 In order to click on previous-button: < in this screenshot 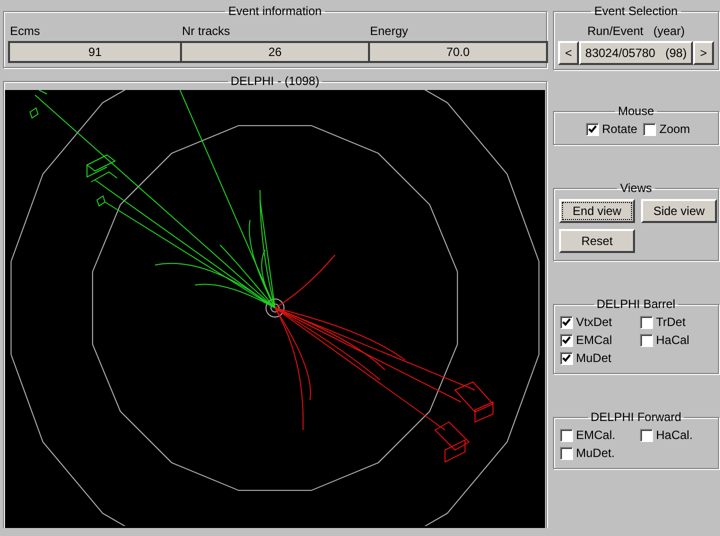, I will do `click(569, 53)`.